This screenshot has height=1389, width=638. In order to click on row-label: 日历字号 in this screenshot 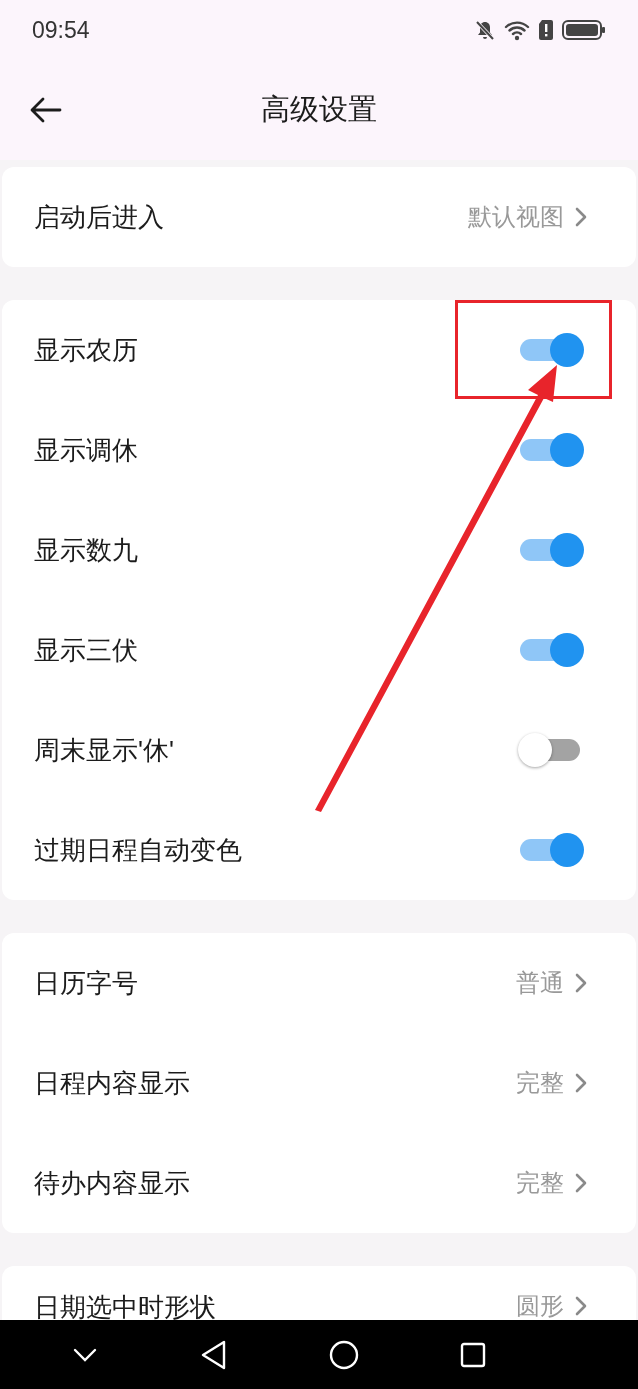, I will do `click(86, 983)`.